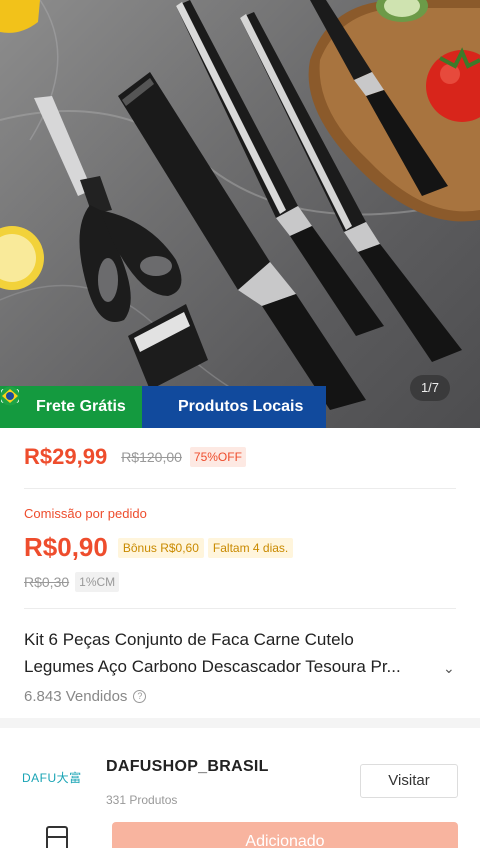 The image size is (480, 848). I want to click on commission-row: R$0,90 Bônus R$0,60 Faltam 4 dias., so click(159, 547).